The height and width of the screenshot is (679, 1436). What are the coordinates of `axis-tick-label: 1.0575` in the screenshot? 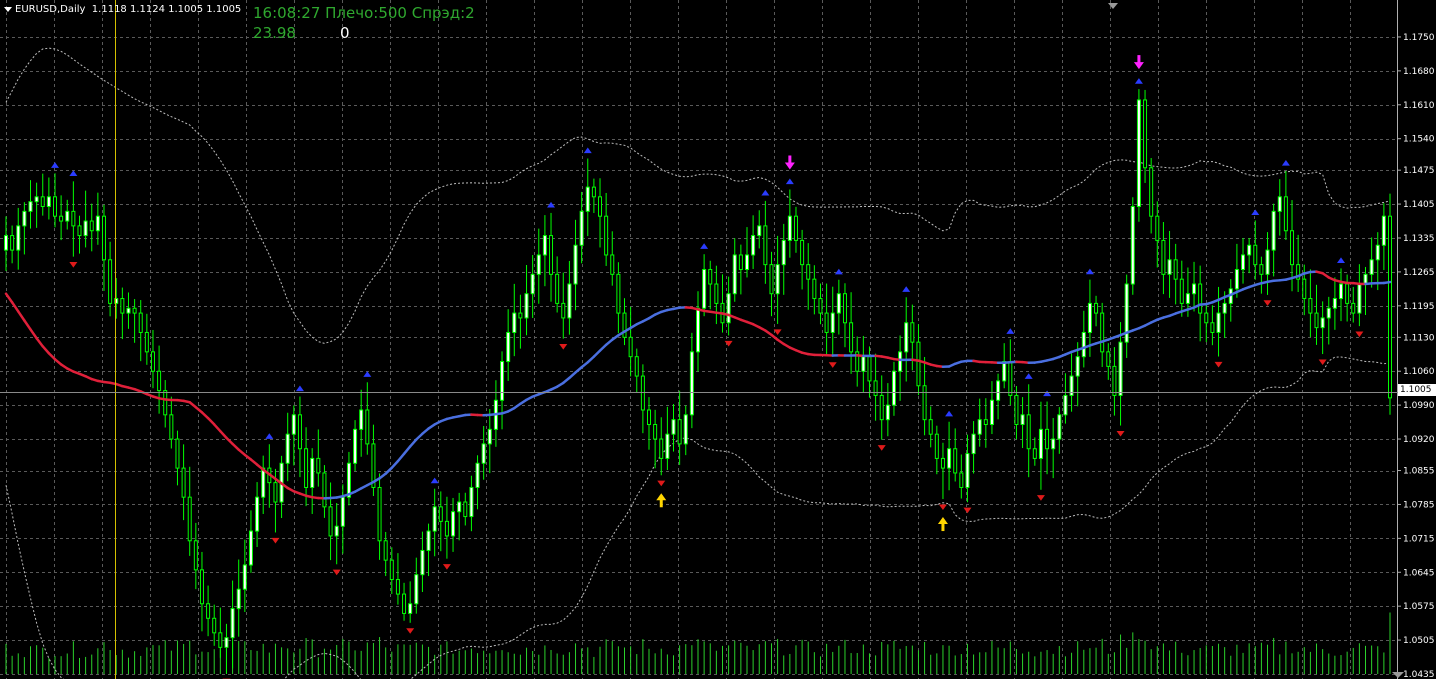 It's located at (1419, 607).